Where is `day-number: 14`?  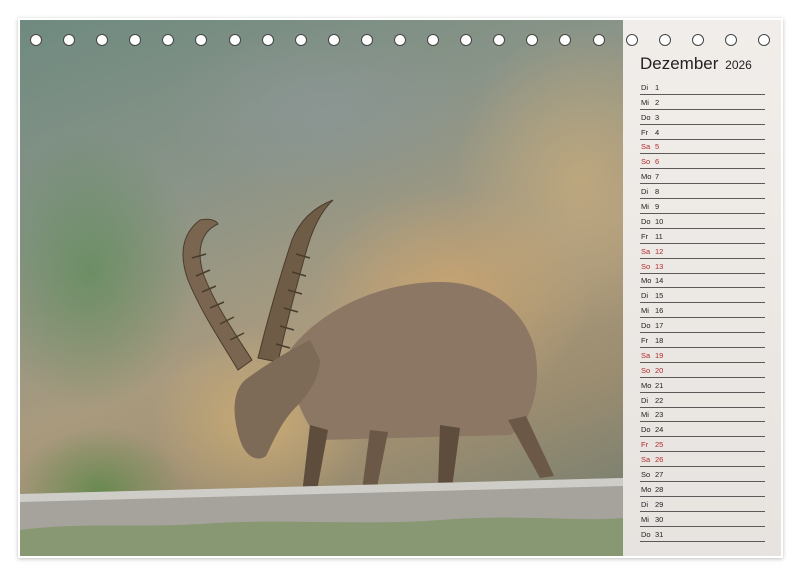
day-number: 14 is located at coordinates (659, 281).